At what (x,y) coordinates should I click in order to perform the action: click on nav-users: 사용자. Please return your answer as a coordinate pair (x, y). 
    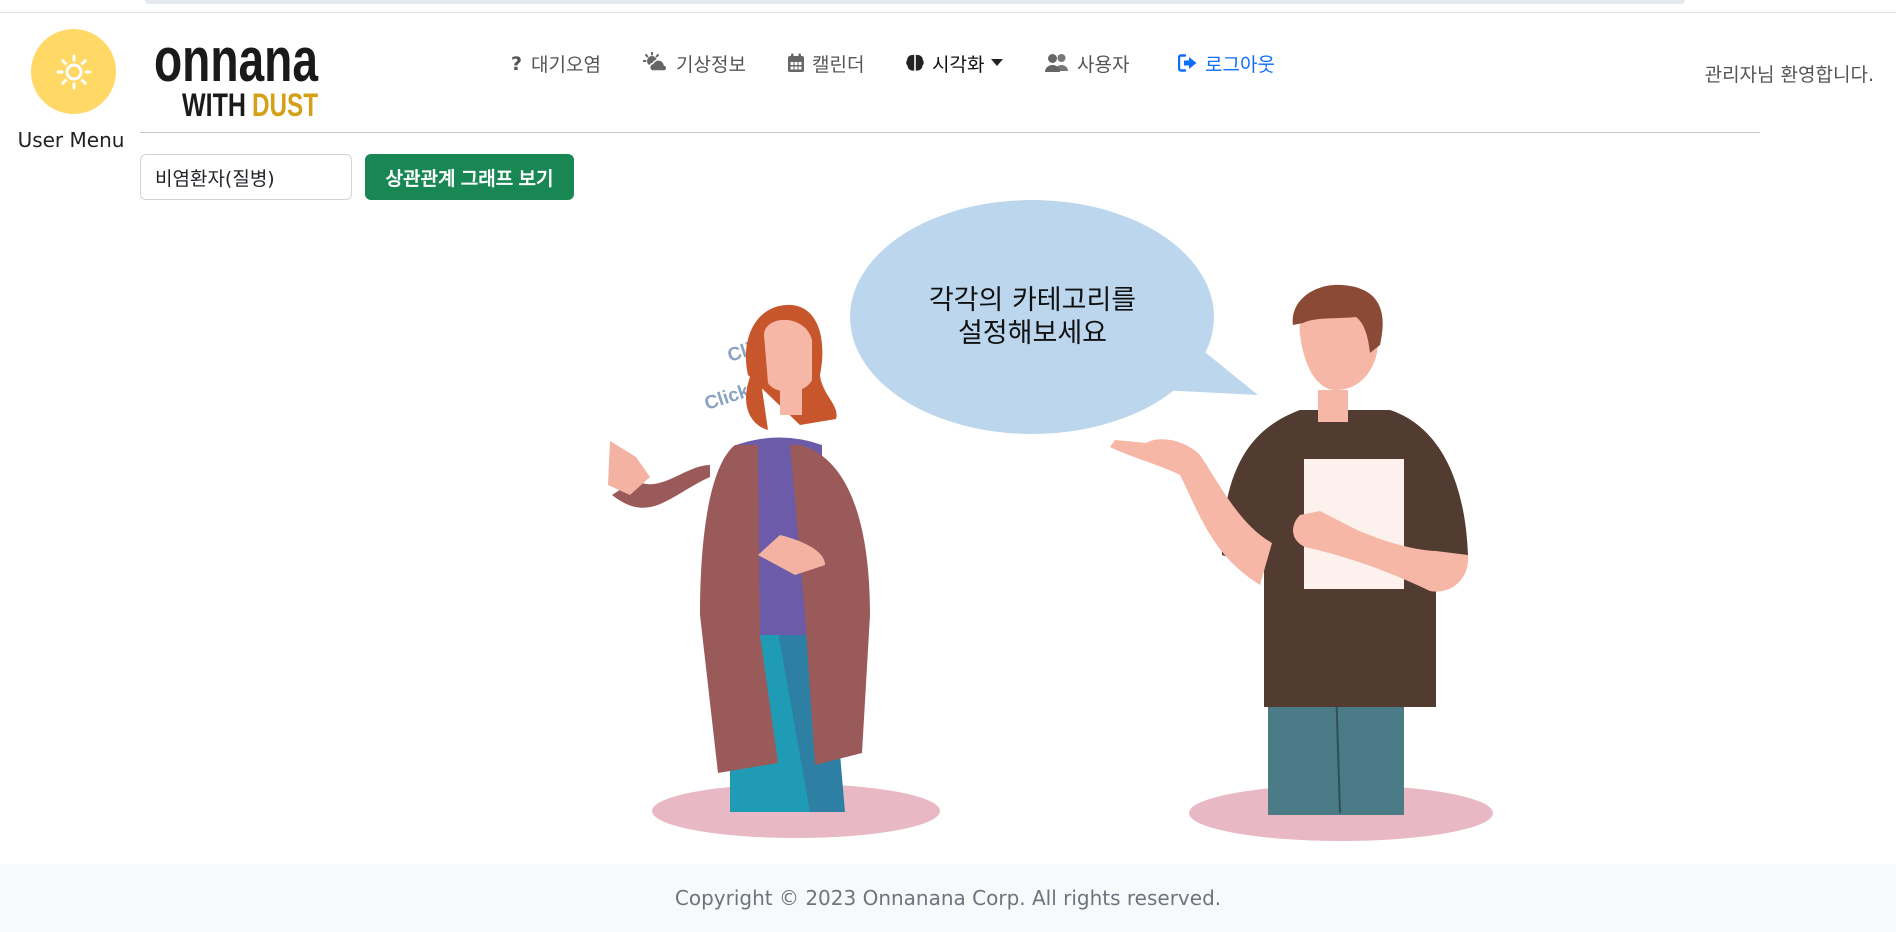
    Looking at the image, I should click on (1086, 63).